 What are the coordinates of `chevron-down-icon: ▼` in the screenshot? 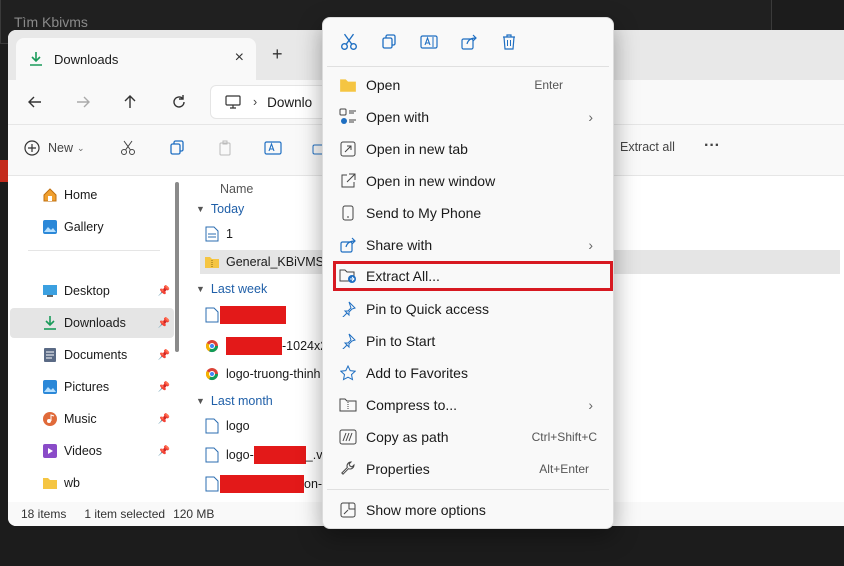 It's located at (200, 289).